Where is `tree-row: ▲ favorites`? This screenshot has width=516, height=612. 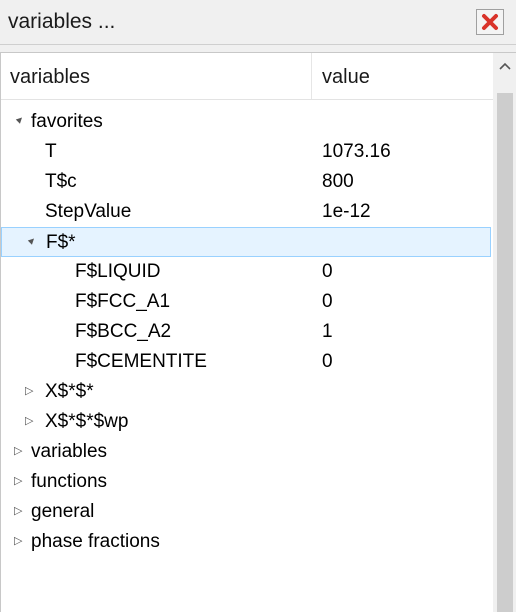 tree-row: ▲ favorites is located at coordinates (247, 122).